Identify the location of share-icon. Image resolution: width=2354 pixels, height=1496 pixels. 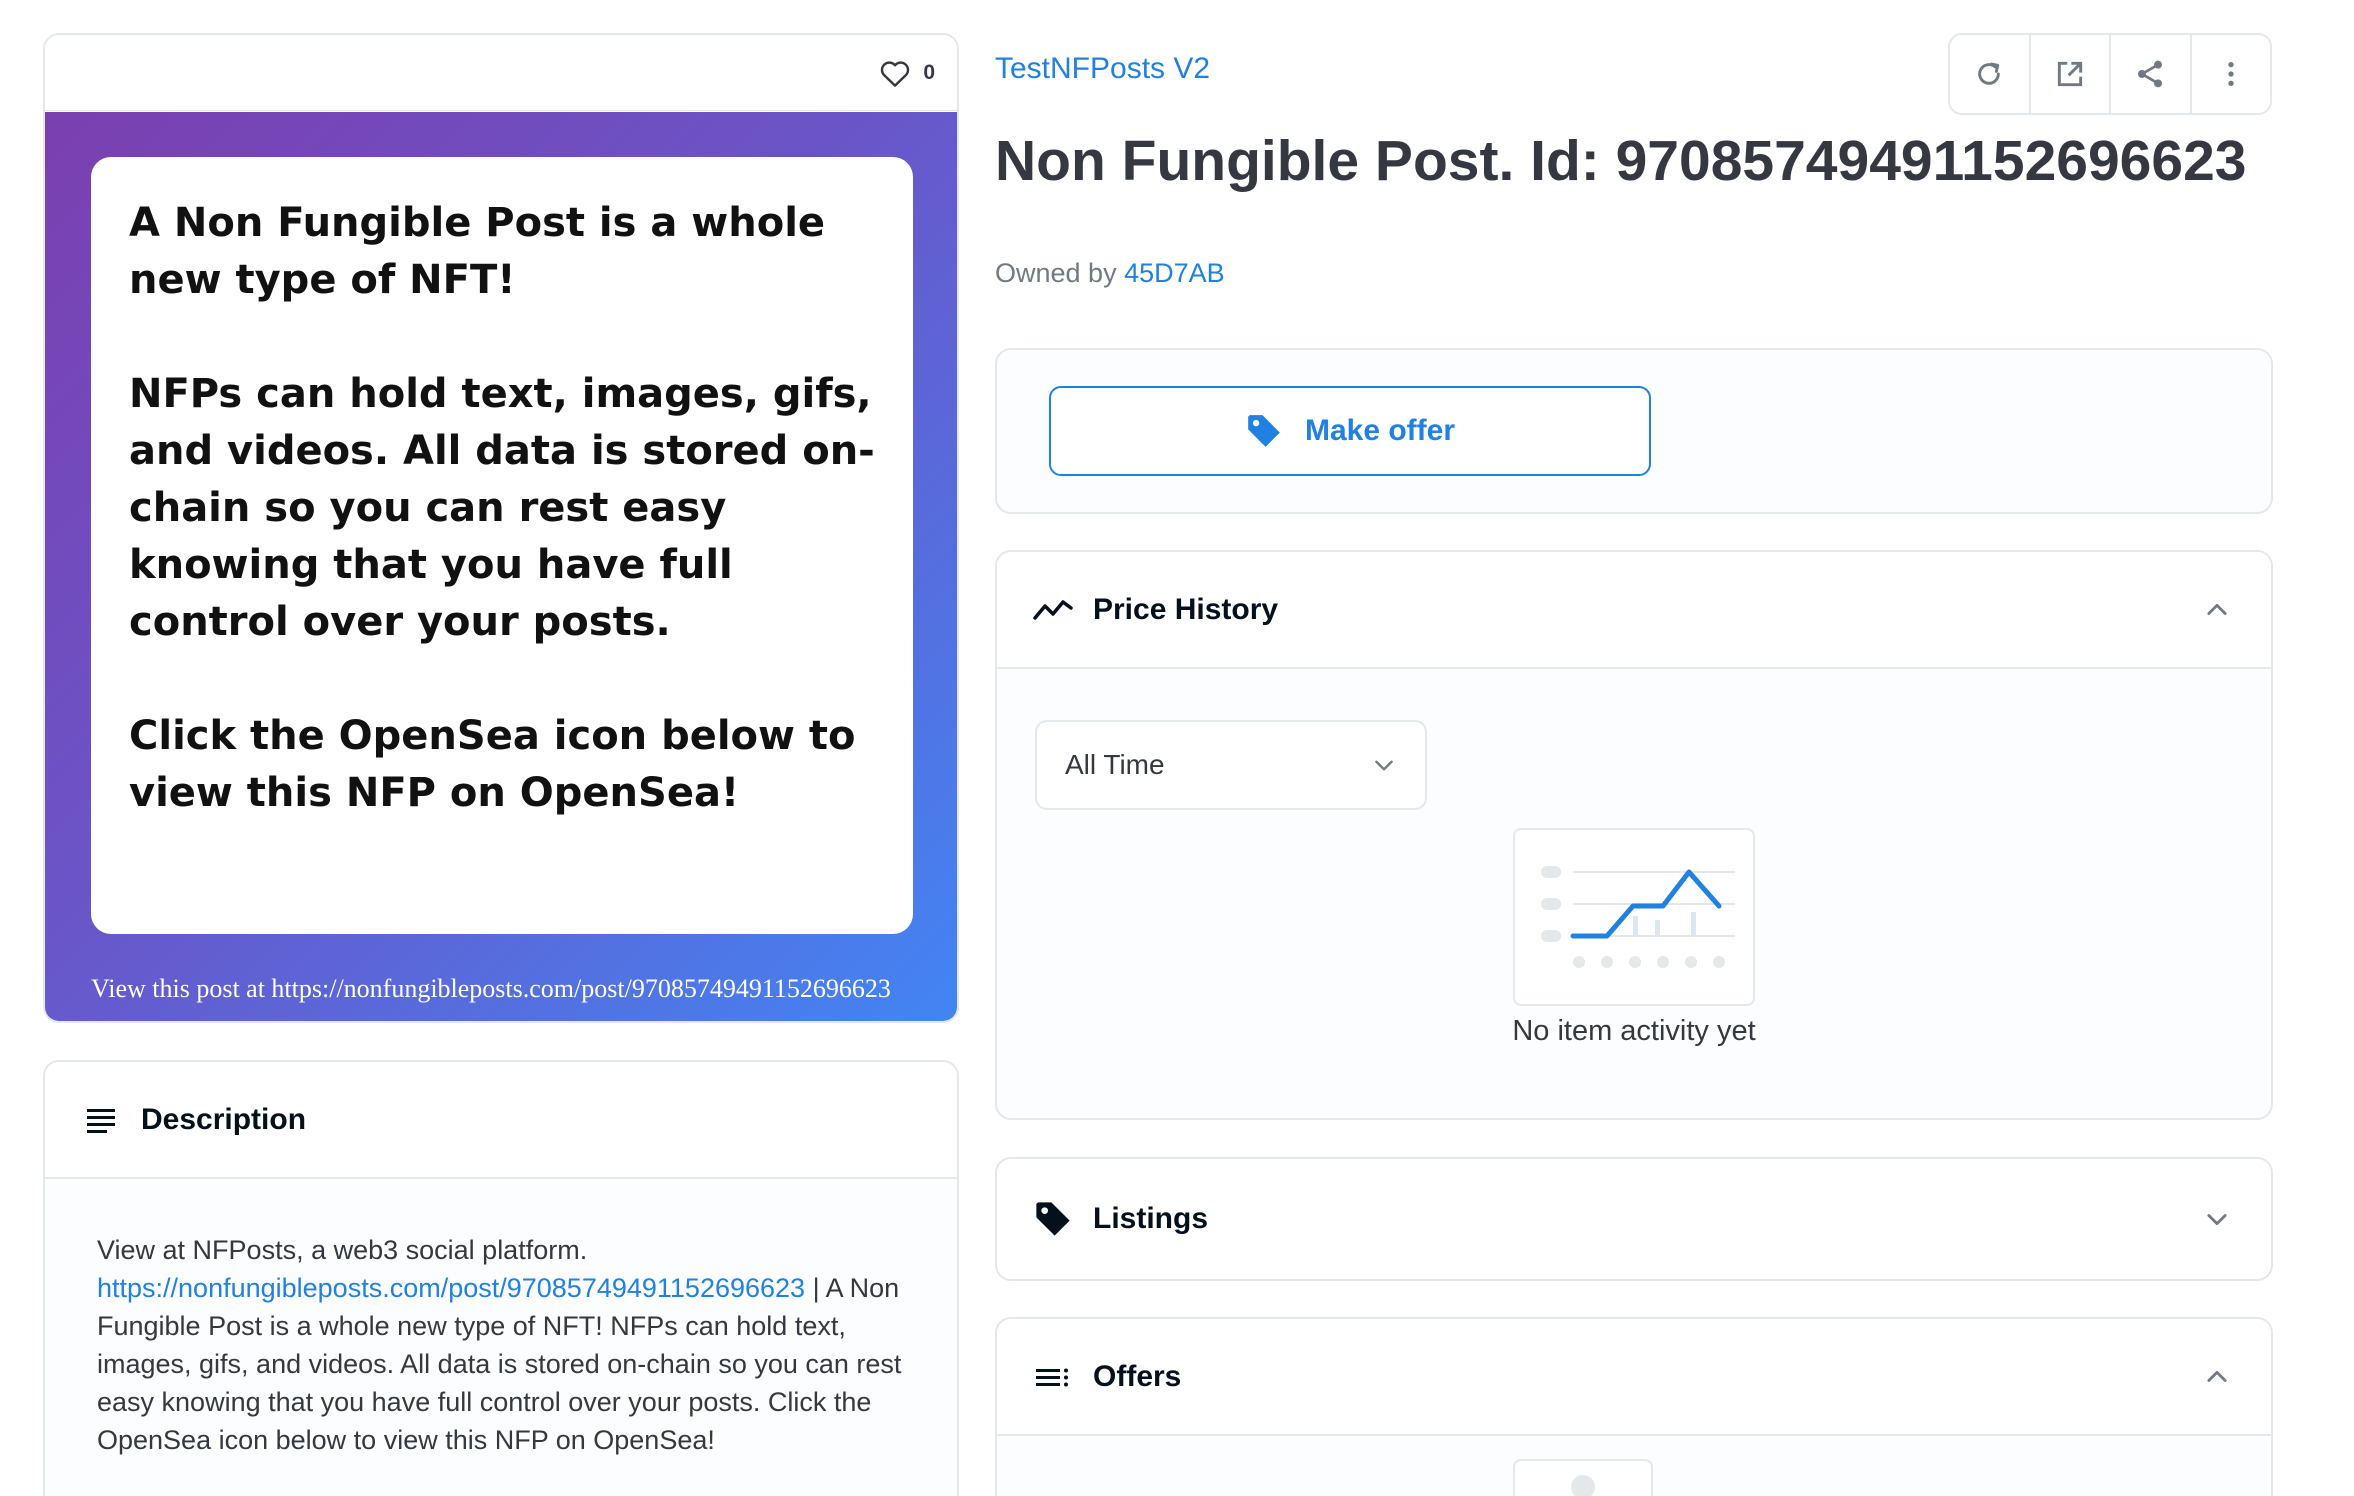
(2150, 74).